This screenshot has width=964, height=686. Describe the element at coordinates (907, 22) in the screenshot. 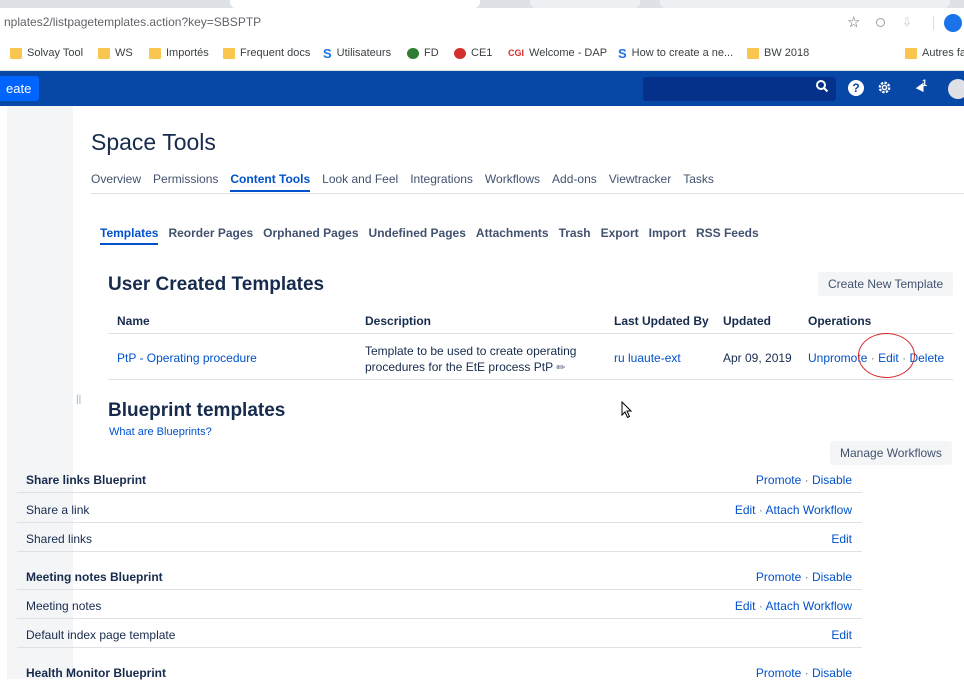

I see `download-icon: ⇩` at that location.